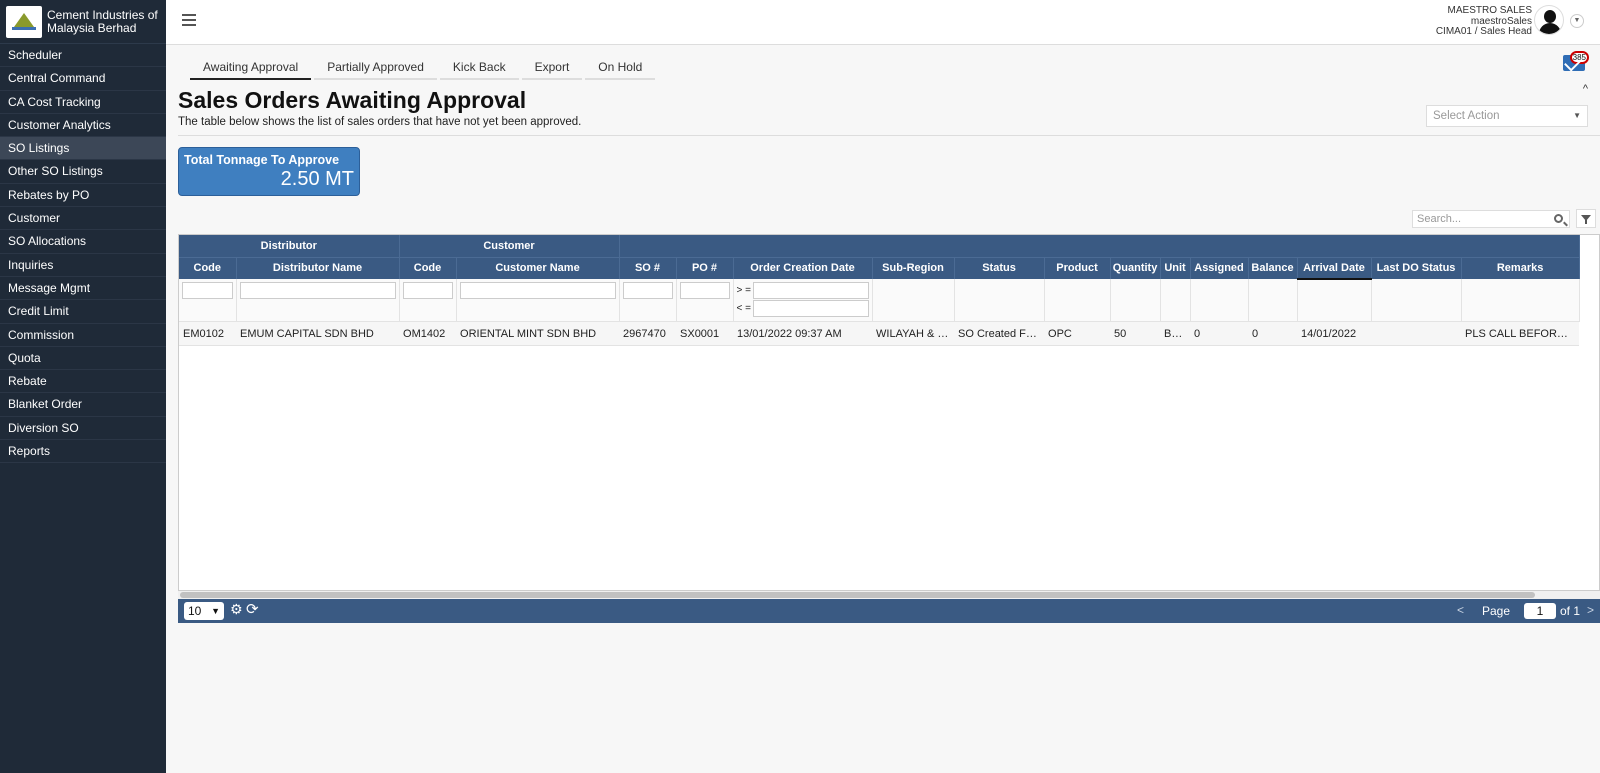 The image size is (1600, 773). Describe the element at coordinates (83, 219) in the screenshot. I see `sidebar-item-customer: Customer` at that location.